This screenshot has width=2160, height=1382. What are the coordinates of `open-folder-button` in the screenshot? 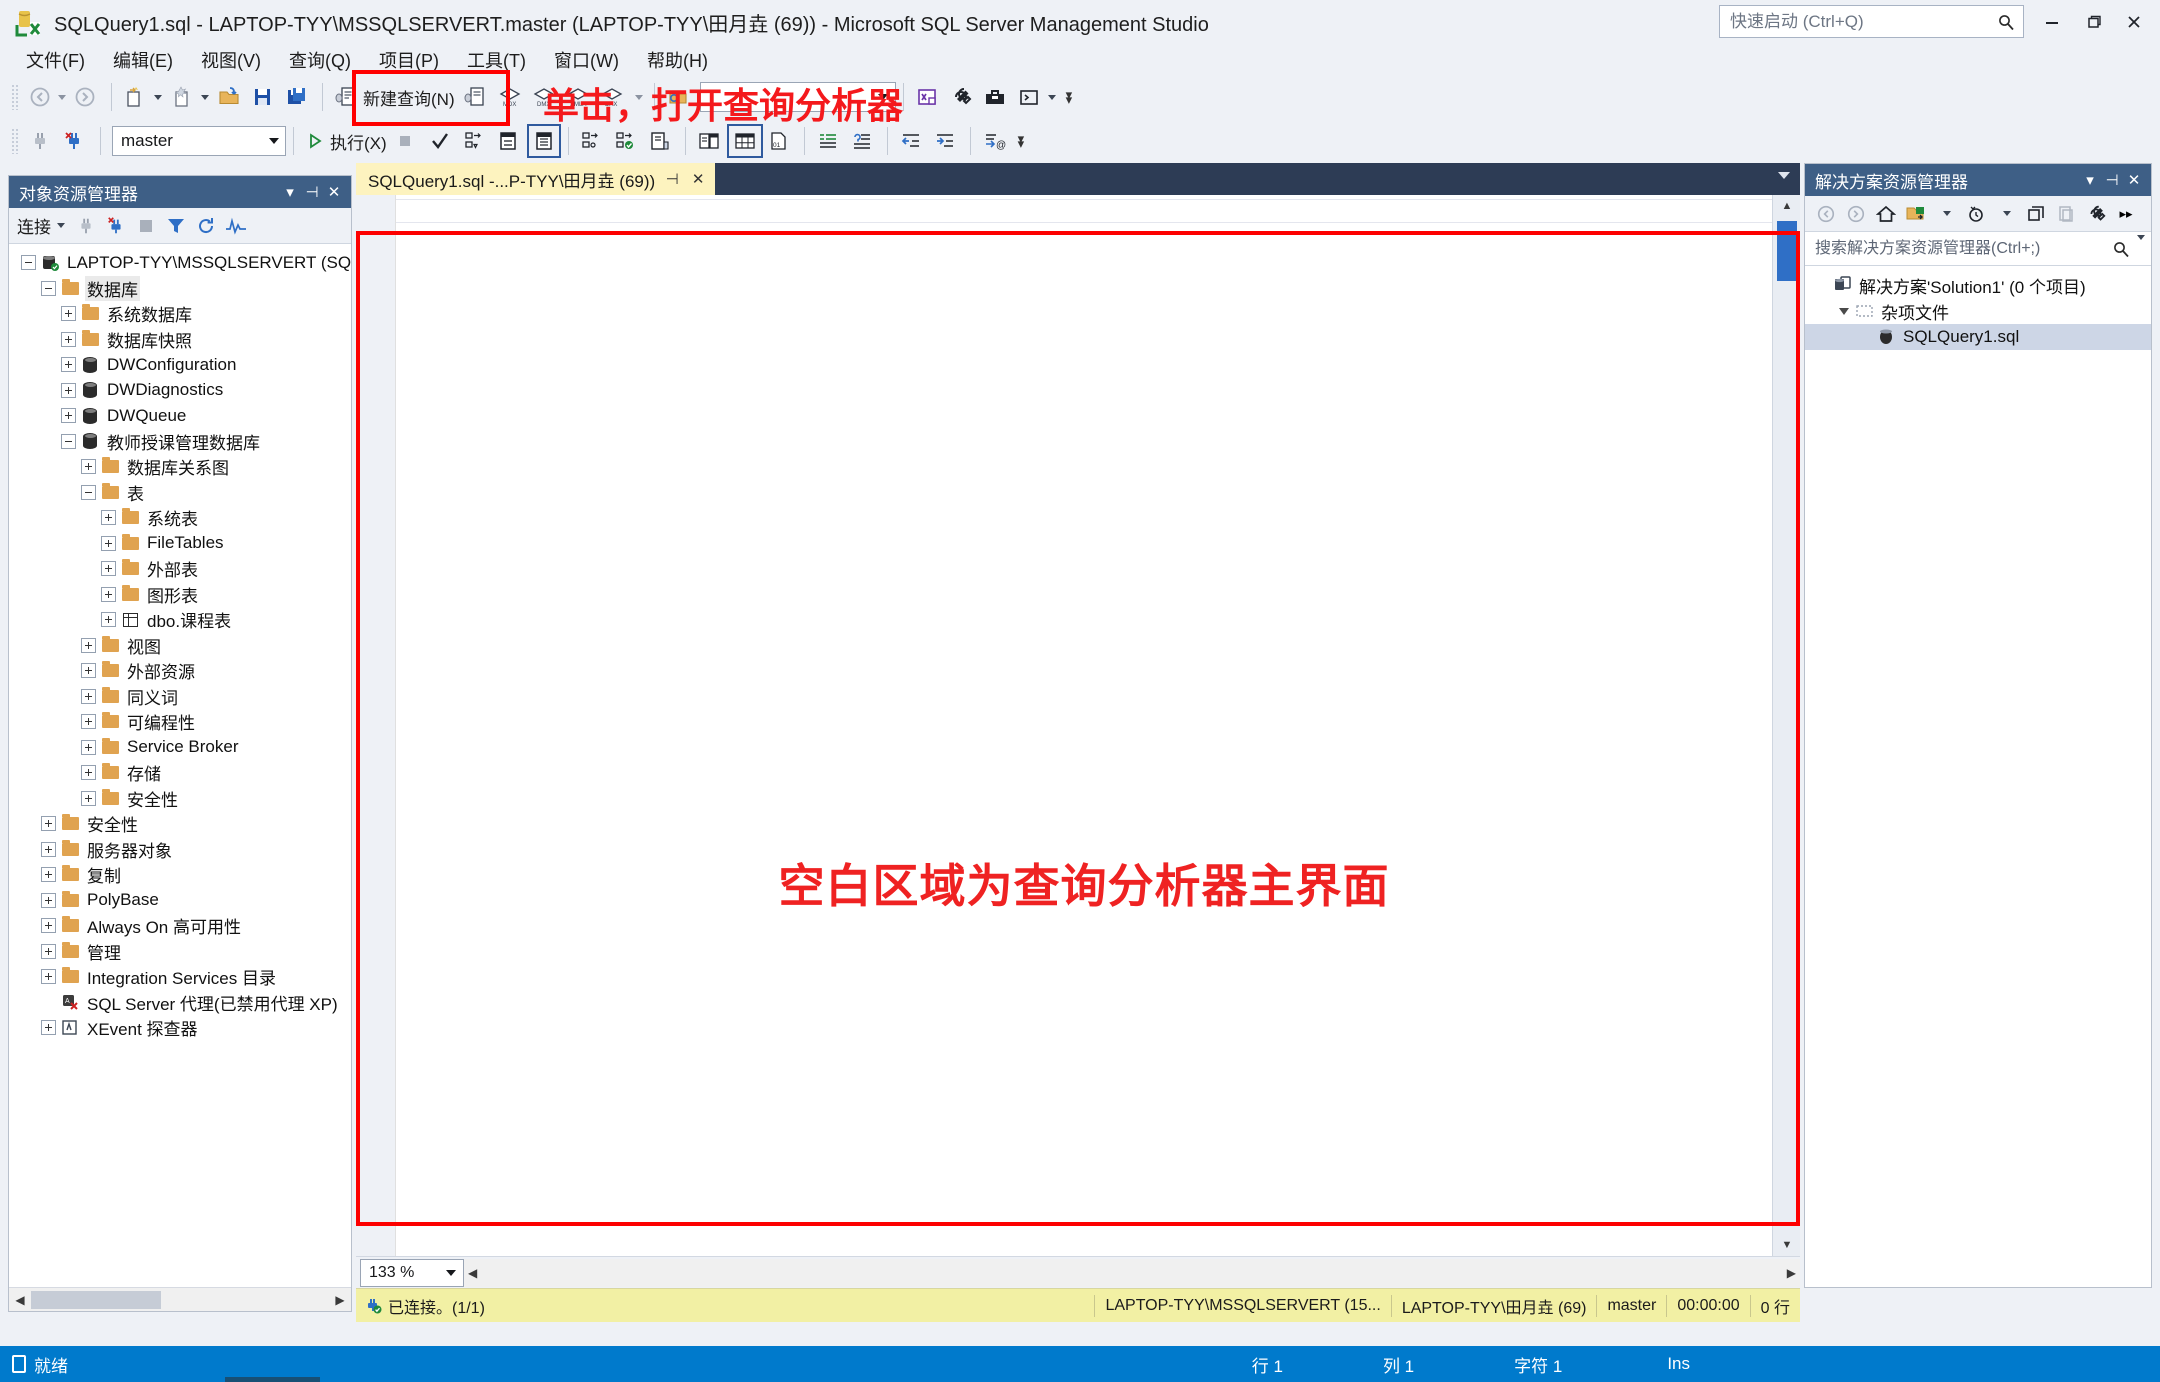 It's located at (230, 97).